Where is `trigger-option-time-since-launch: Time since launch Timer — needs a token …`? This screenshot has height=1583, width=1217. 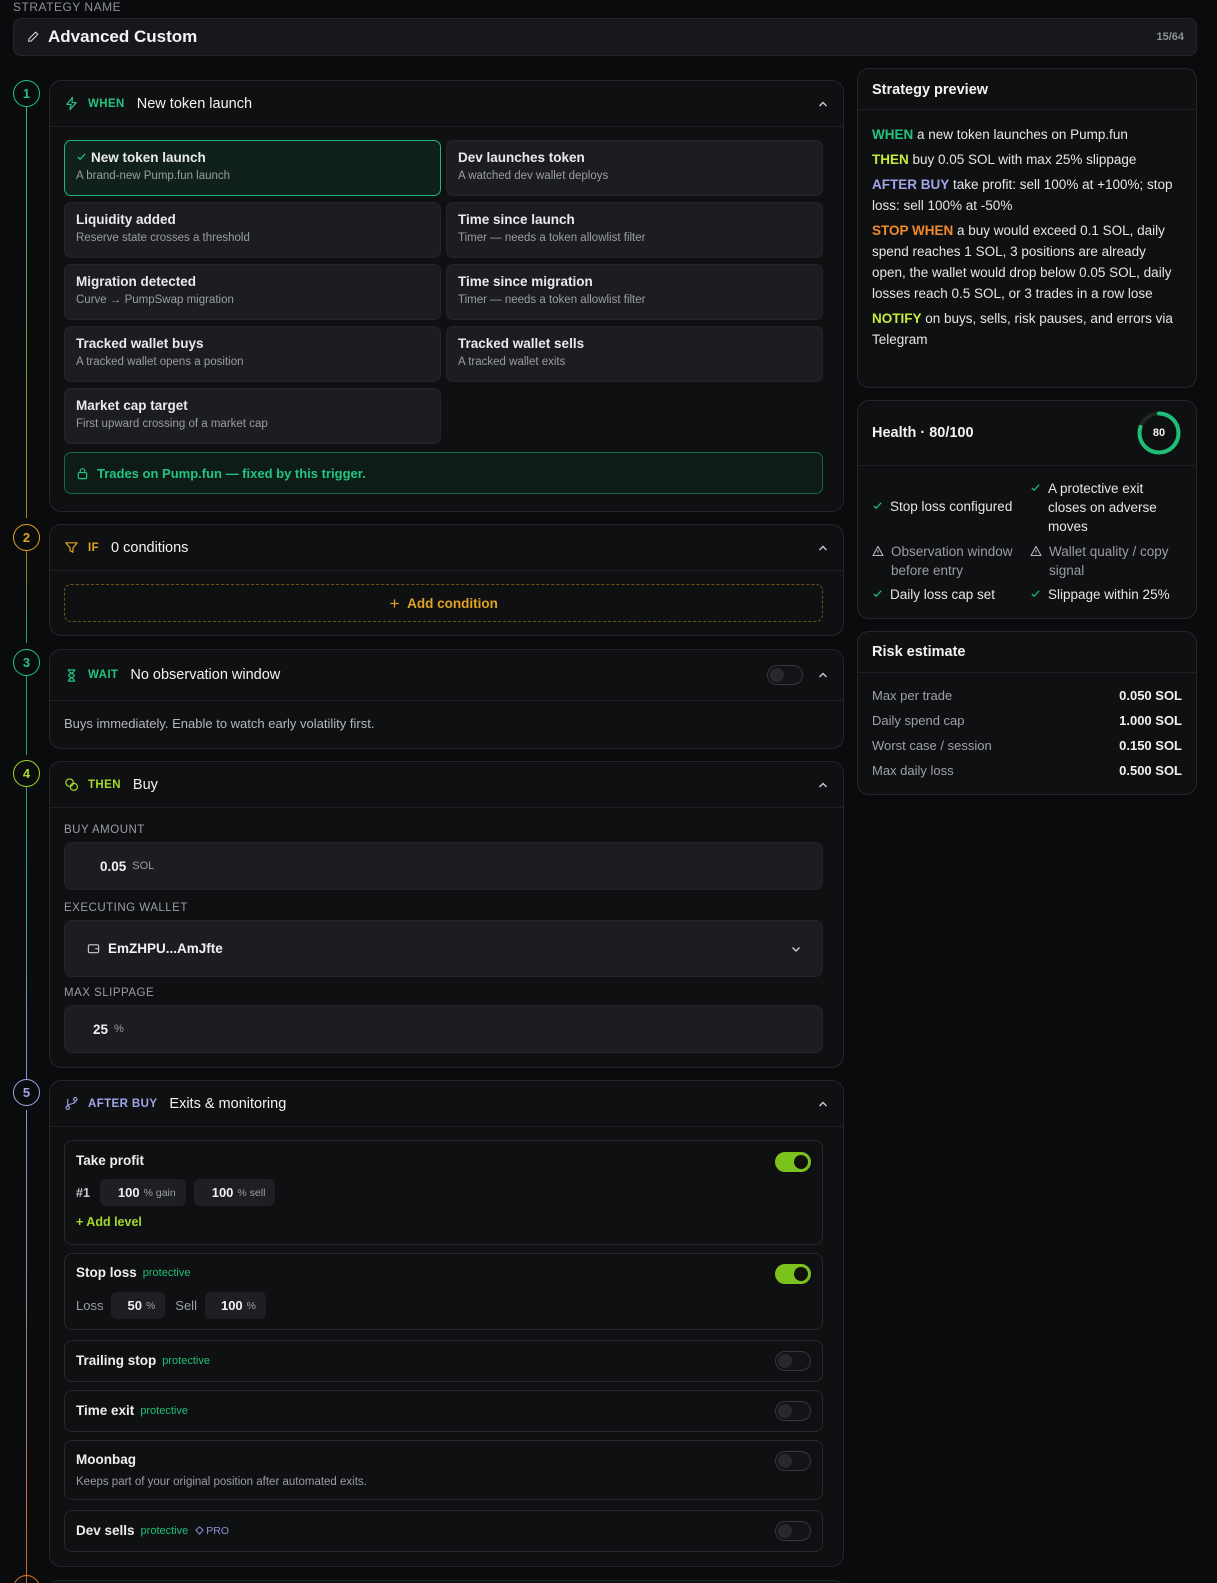
trigger-option-time-since-launch: Time since launch Timer — needs a token … is located at coordinates (634, 230).